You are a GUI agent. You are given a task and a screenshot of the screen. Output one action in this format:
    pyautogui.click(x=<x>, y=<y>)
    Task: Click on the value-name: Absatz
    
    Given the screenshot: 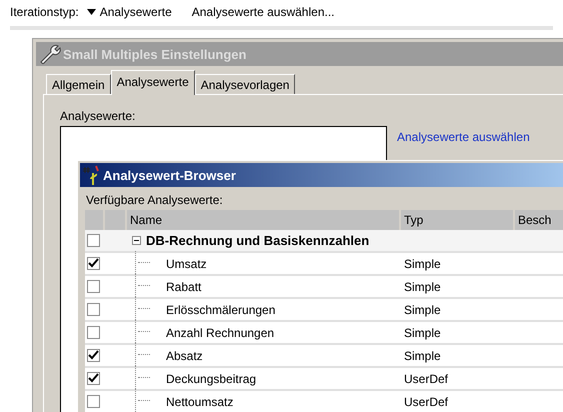 What is the action you would take?
    pyautogui.click(x=184, y=355)
    